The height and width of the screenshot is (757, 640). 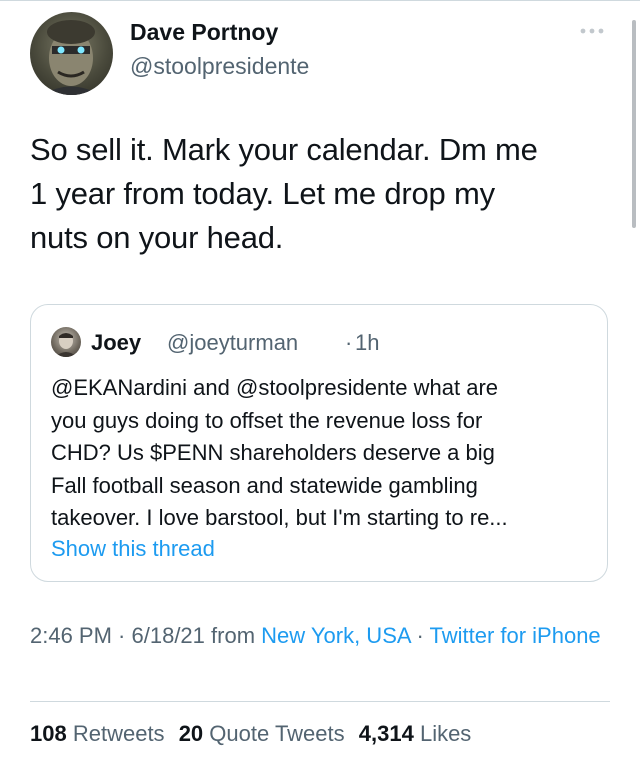 I want to click on tweet-text-line: 1 year from today. Let me drop my, so click(x=262, y=193).